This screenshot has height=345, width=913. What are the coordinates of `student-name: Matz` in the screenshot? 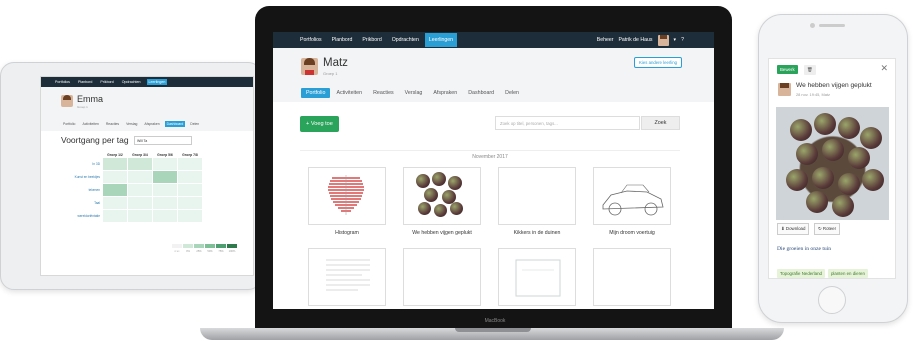 It's located at (335, 63).